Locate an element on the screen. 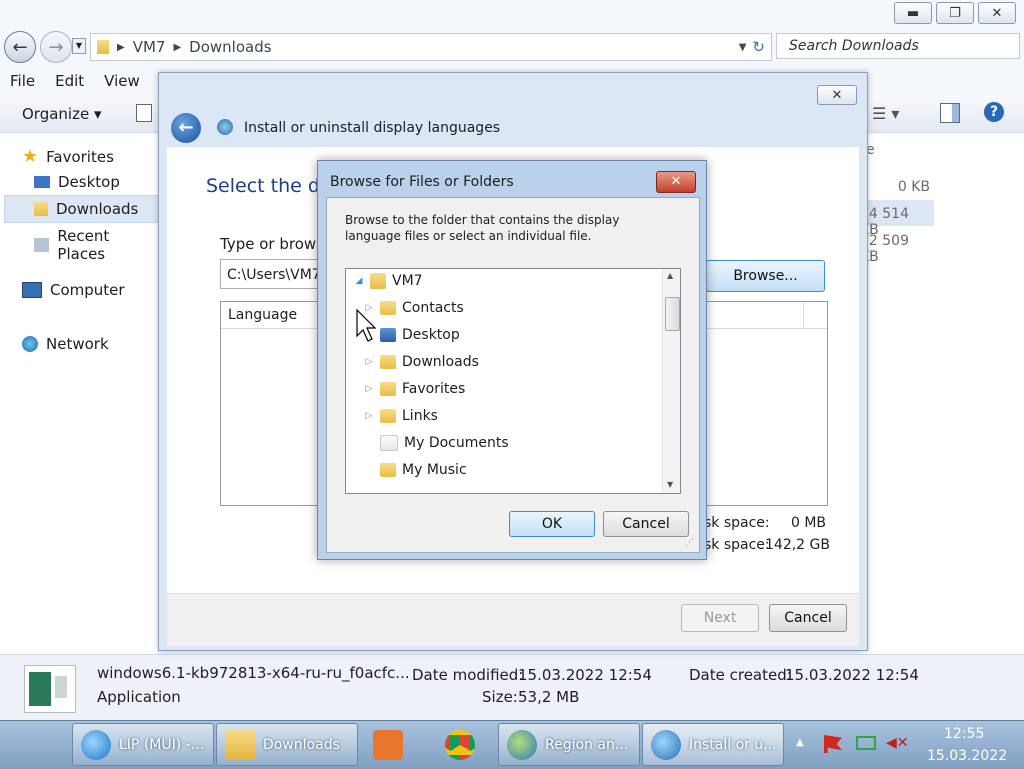 Image resolution: width=1024 pixels, height=769 pixels. organize-button: Organize ▾ is located at coordinates (62, 114).